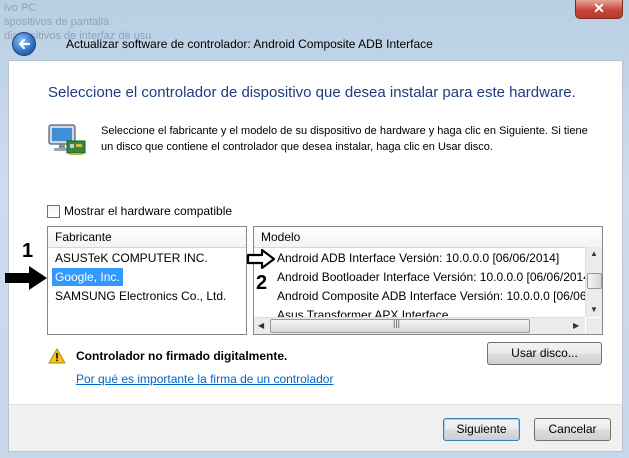 The image size is (629, 458). Describe the element at coordinates (572, 429) in the screenshot. I see `cancel-button: Cancelar` at that location.